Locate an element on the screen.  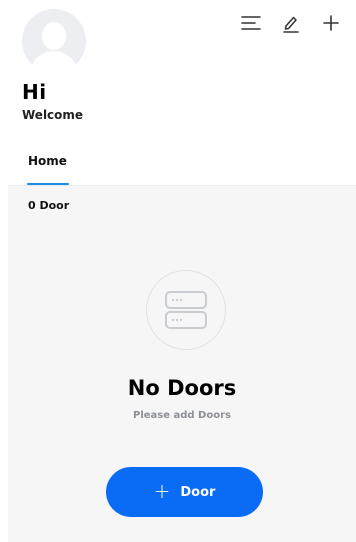
edit-icon is located at coordinates (291, 23).